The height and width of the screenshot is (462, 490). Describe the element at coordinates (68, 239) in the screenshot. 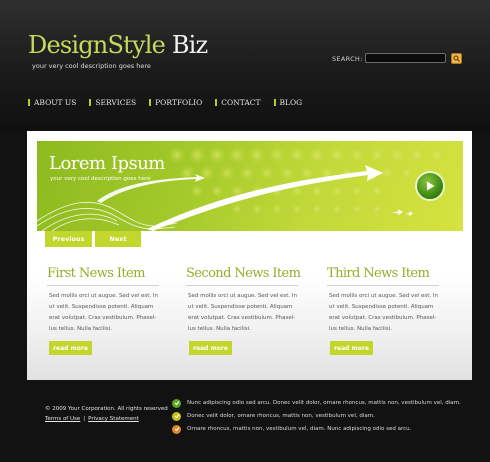

I see `previous-button: Previous` at that location.